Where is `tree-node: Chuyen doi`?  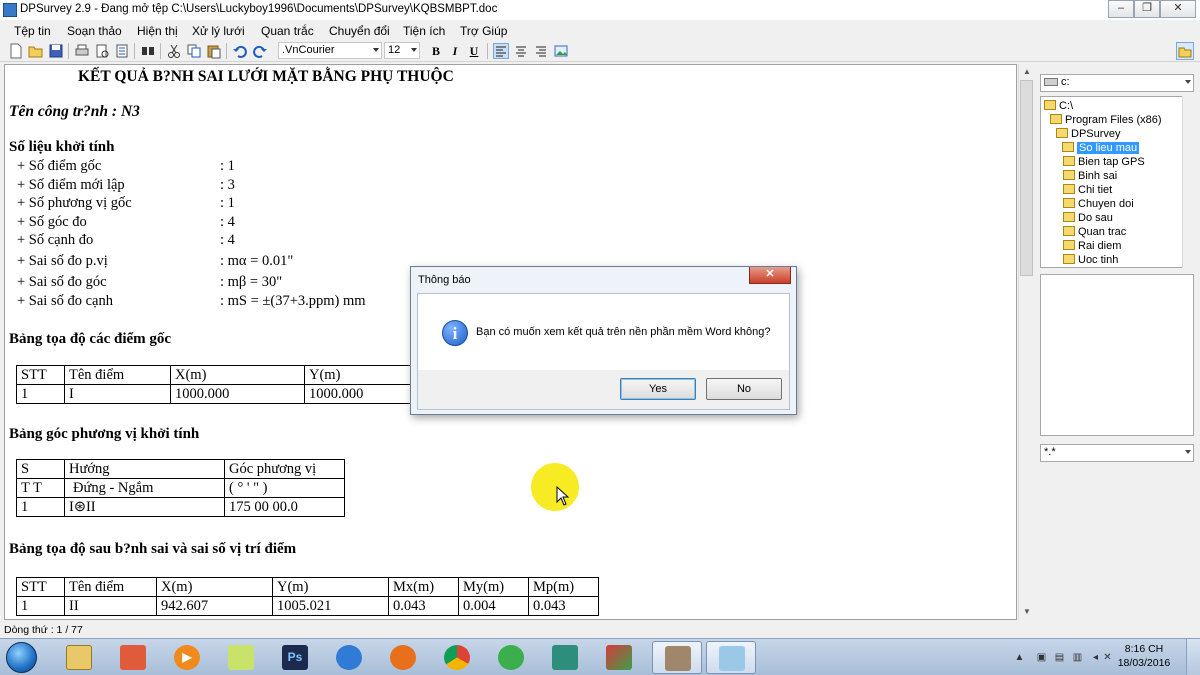
tree-node: Chuyen doi is located at coordinates (1098, 204).